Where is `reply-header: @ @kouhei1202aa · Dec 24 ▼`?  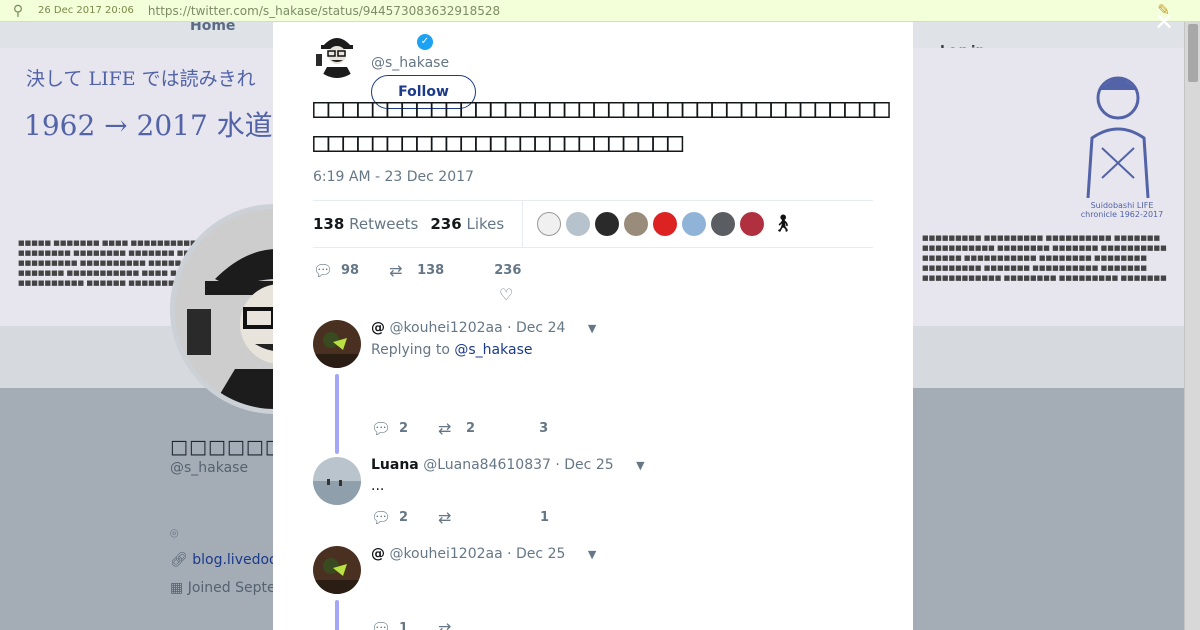
reply-header: @ @kouhei1202aa · Dec 24 ▼ is located at coordinates (483, 328).